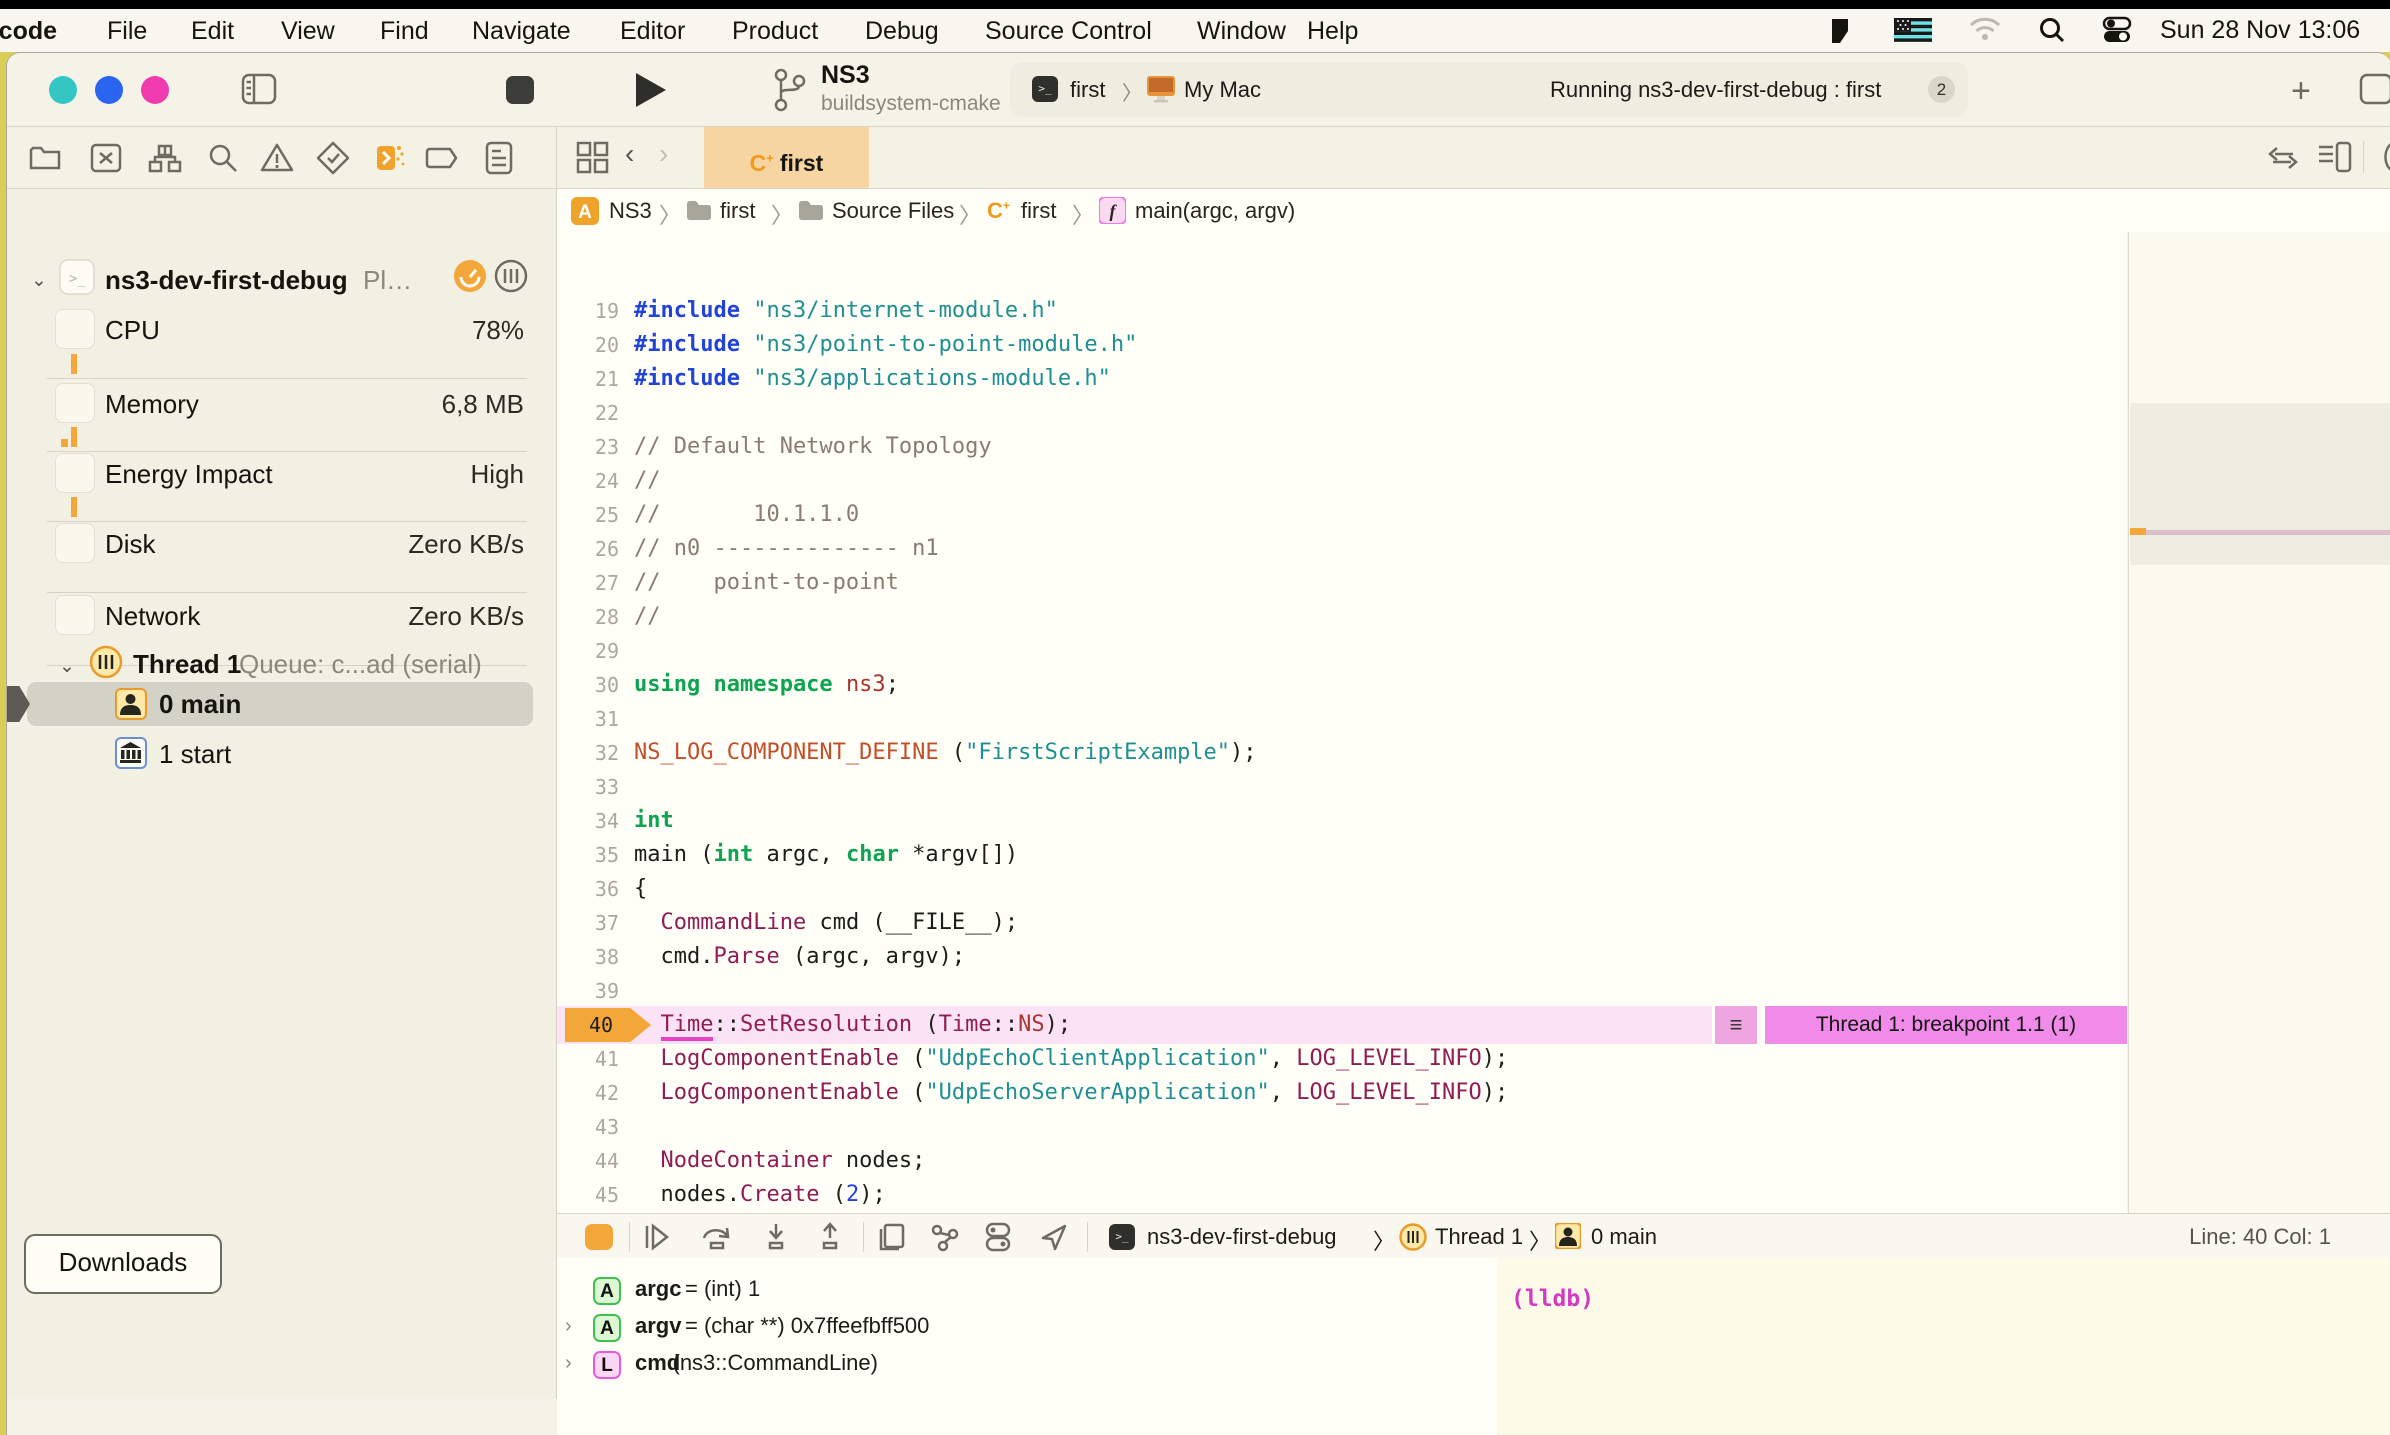 Image resolution: width=2390 pixels, height=1435 pixels. Describe the element at coordinates (588, 787) in the screenshot. I see `line-number: 33` at that location.